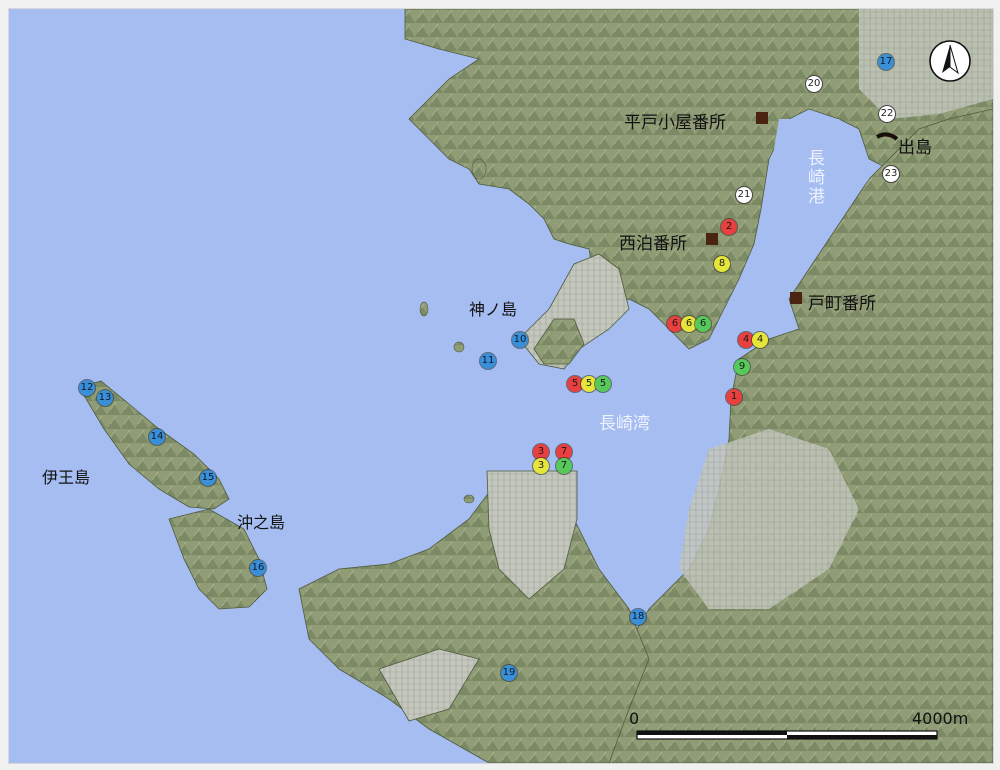 The image size is (1000, 770). Describe the element at coordinates (520, 340) in the screenshot. I see `map-marker: 10` at that location.